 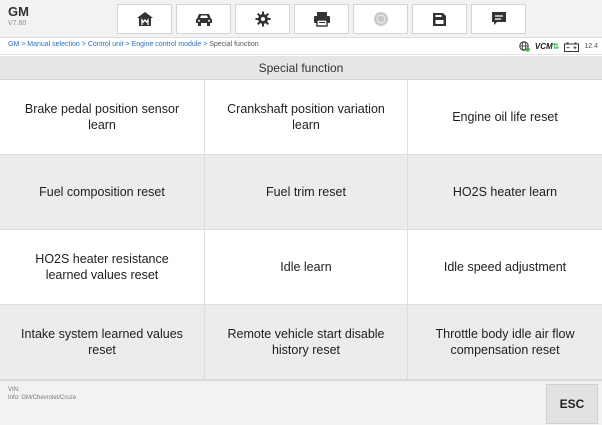 What do you see at coordinates (102, 192) in the screenshot?
I see `function-fuel-composition-reset: Fuel composition reset` at bounding box center [102, 192].